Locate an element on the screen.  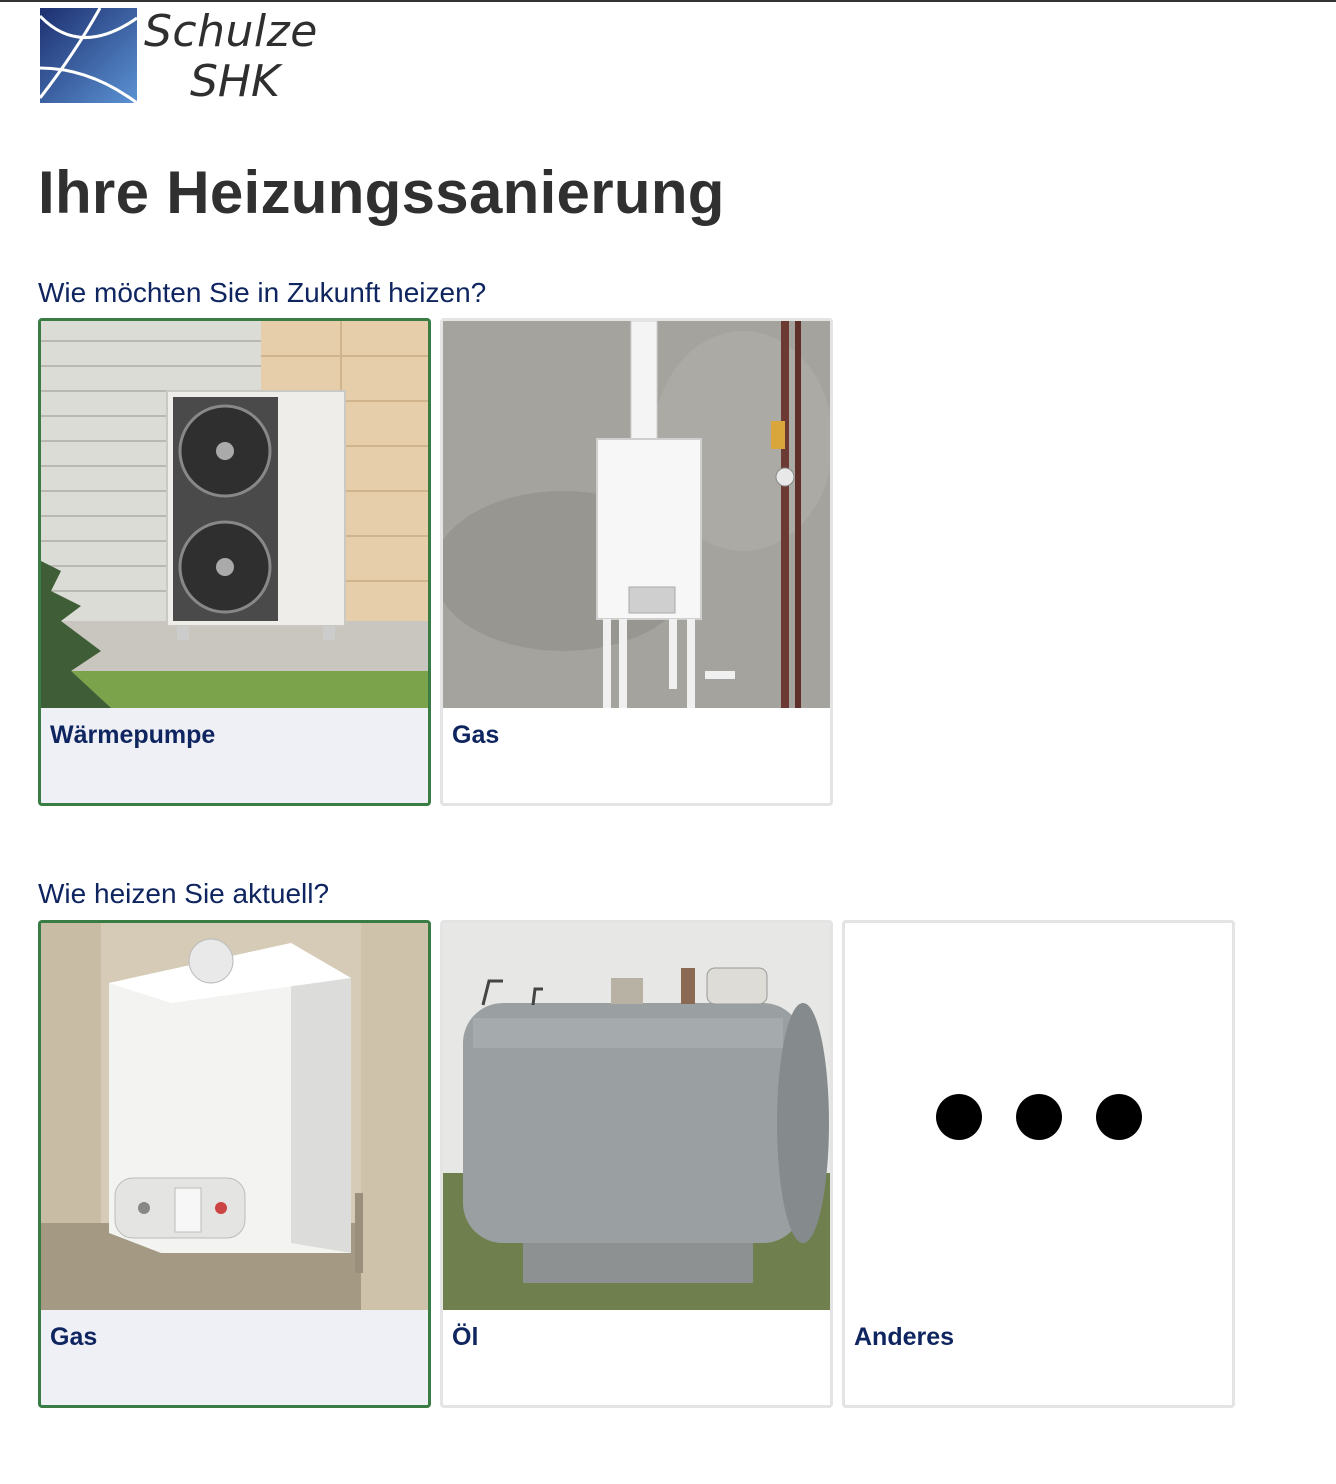
current-heating-question: Wie heizen Sie aktuell? is located at coordinates (184, 893).